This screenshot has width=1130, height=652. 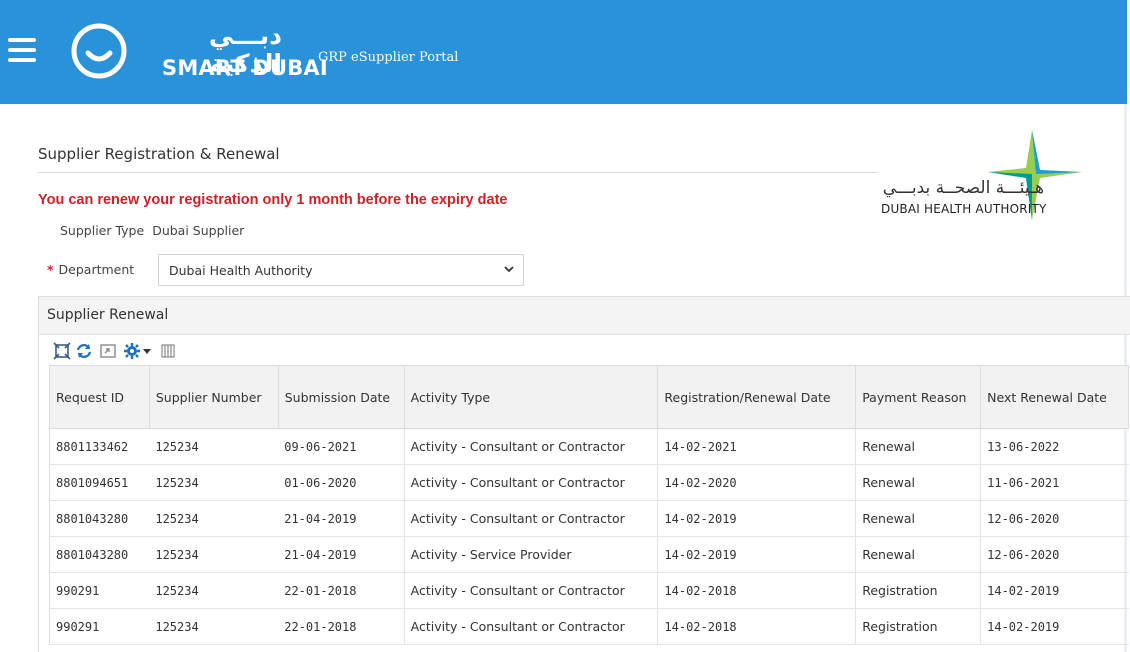 What do you see at coordinates (198, 230) in the screenshot?
I see `supplier-type-value: Dubai Supplier` at bounding box center [198, 230].